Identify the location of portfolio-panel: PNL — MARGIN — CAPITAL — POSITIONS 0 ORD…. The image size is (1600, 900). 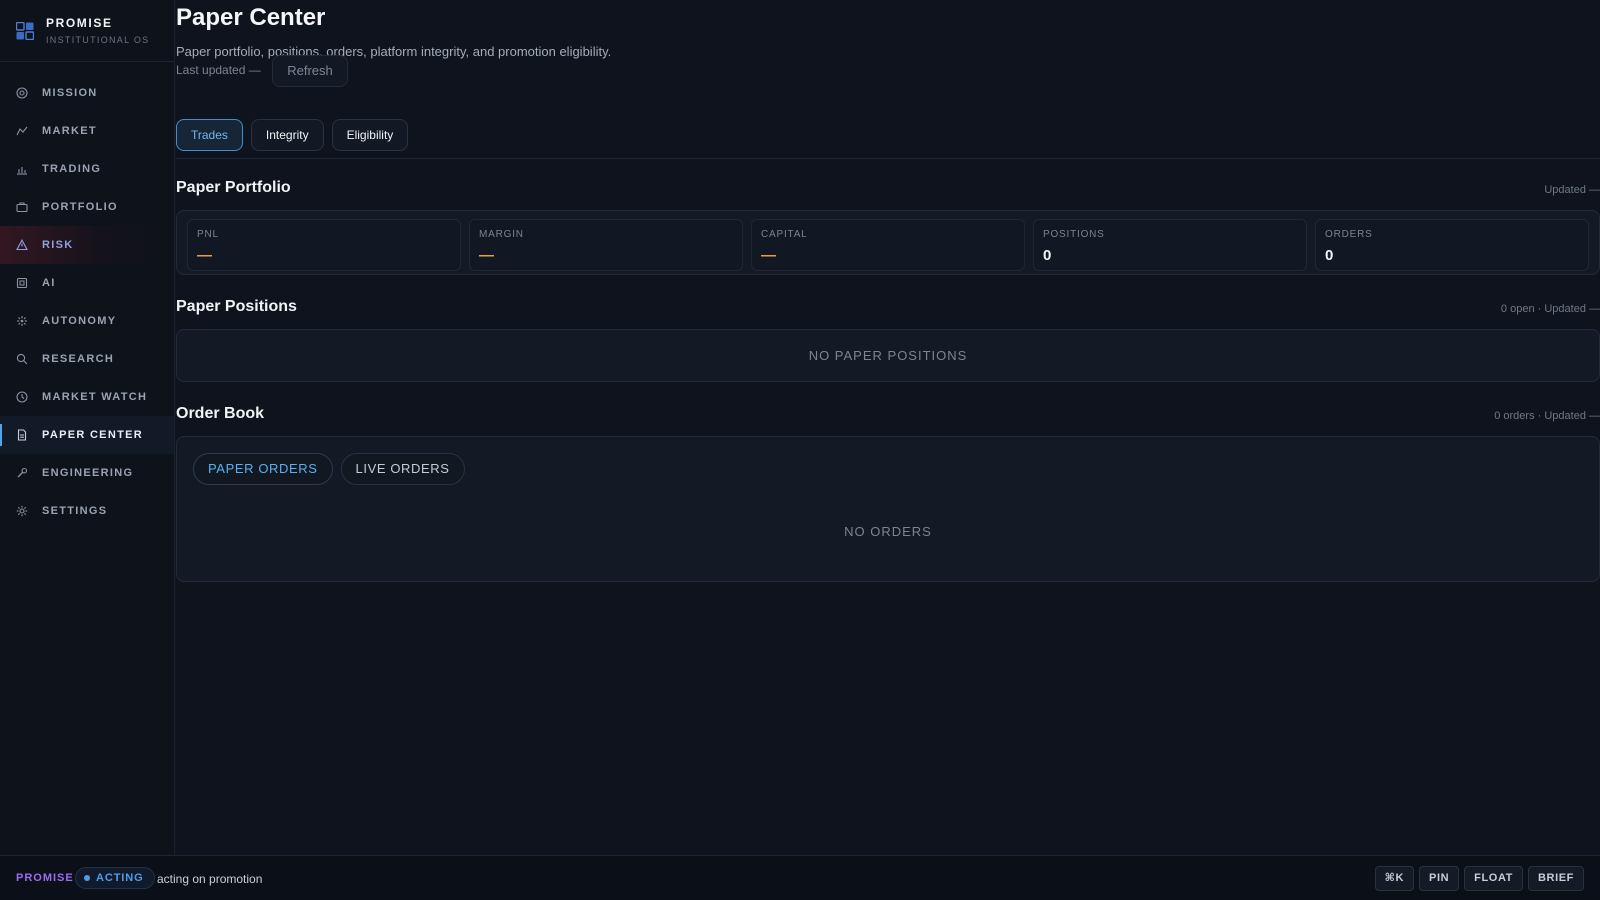
(888, 242).